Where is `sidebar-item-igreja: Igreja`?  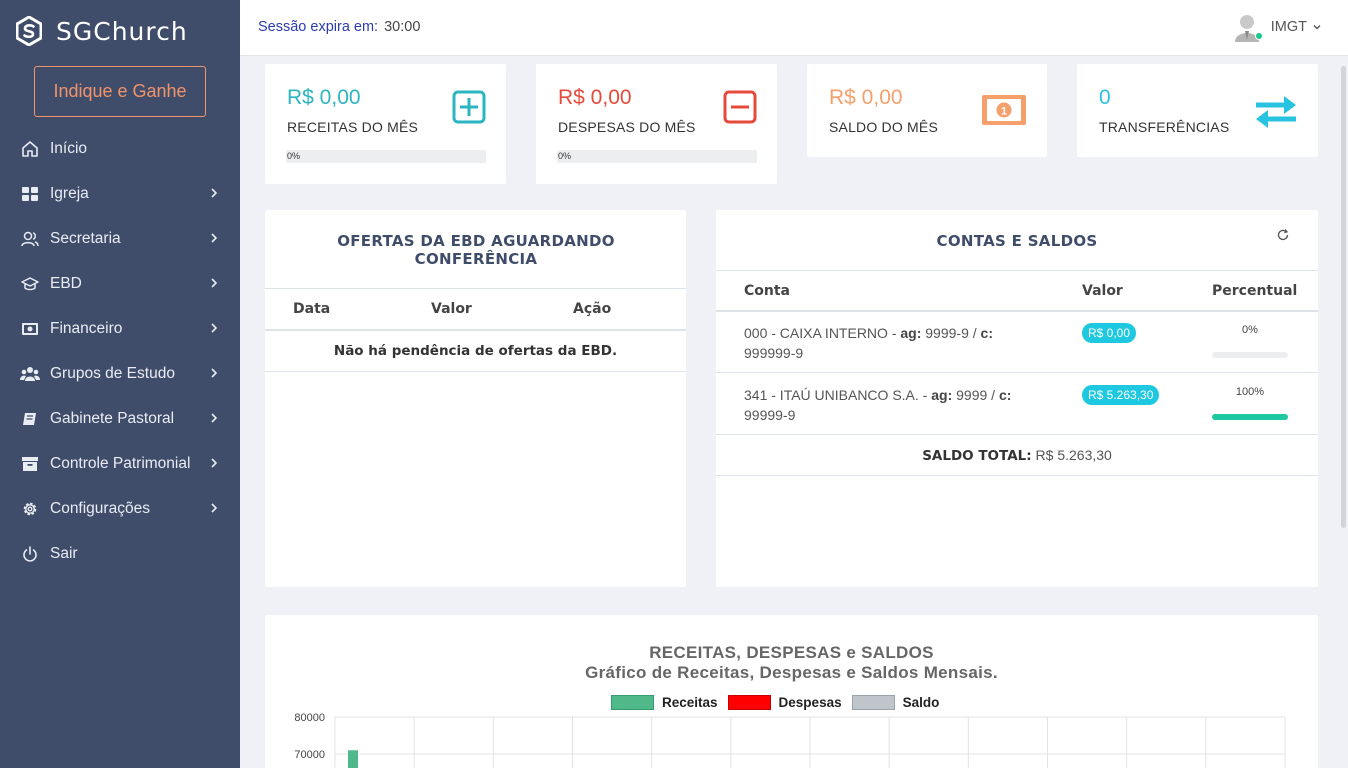
sidebar-item-igreja: Igreja is located at coordinates (120, 193).